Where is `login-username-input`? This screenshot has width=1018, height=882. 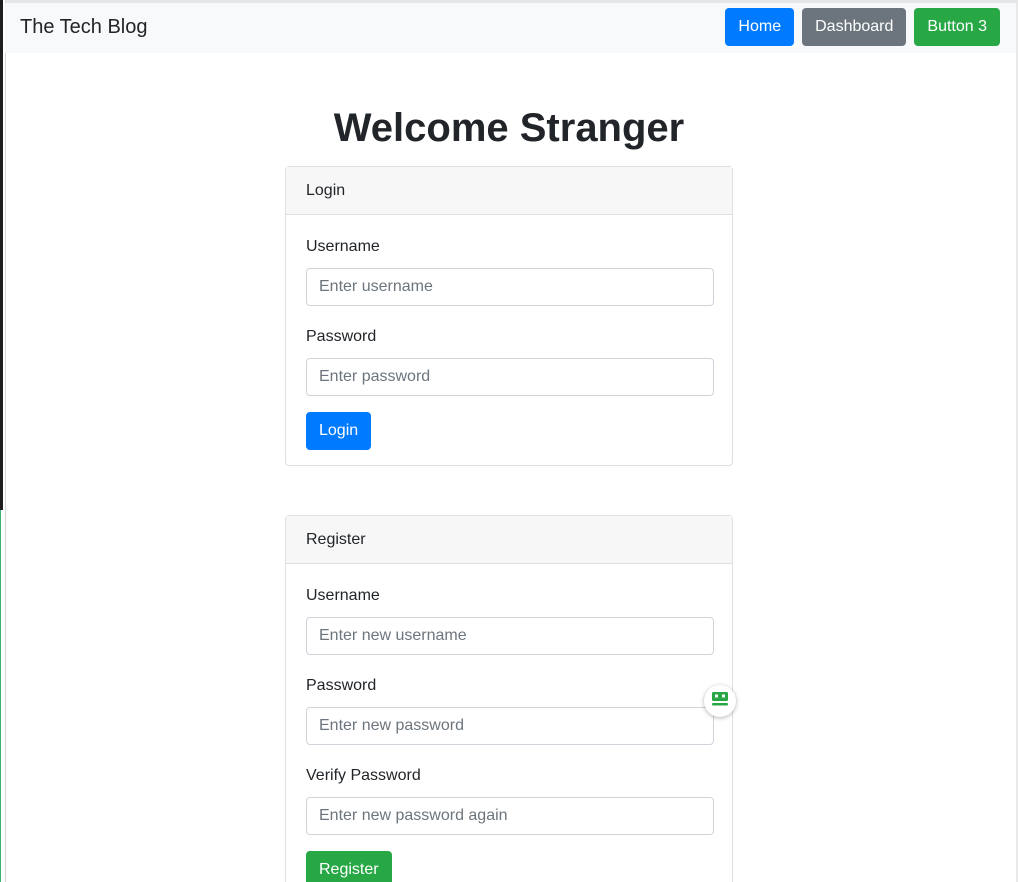 login-username-input is located at coordinates (510, 287).